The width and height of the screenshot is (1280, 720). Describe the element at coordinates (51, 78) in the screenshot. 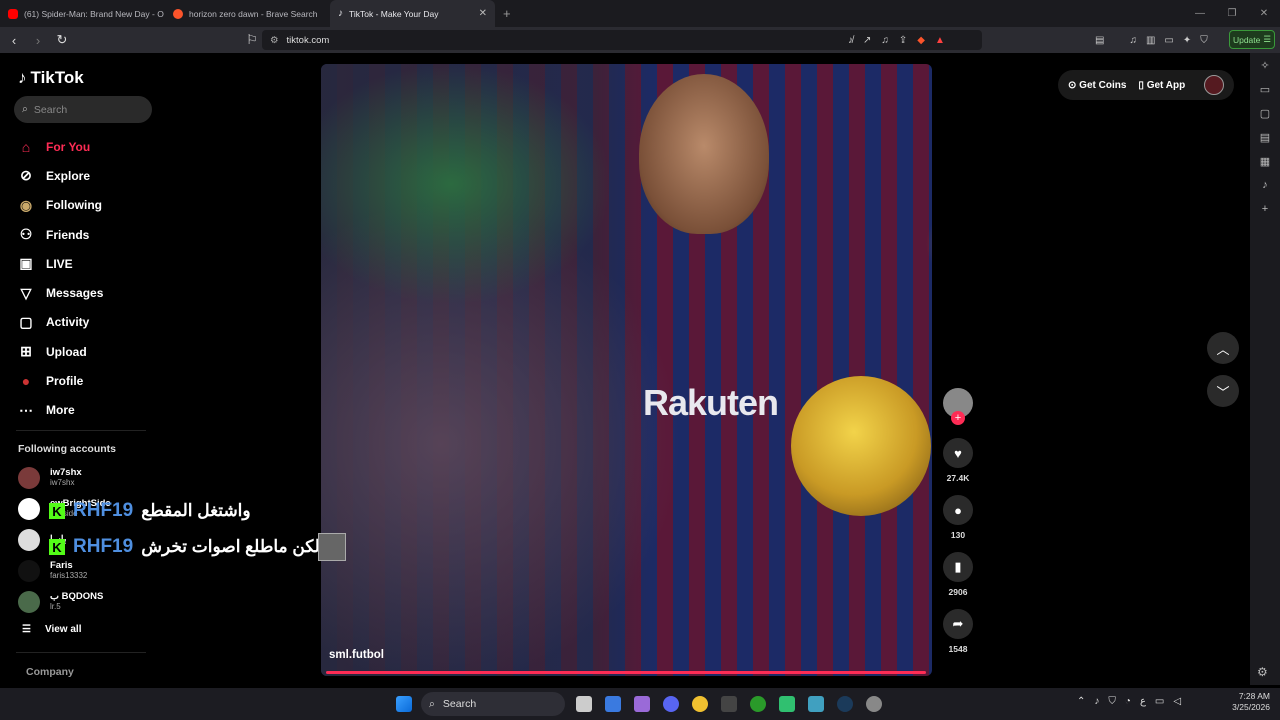

I see `tiktok-logo: ♪ TikTok` at that location.